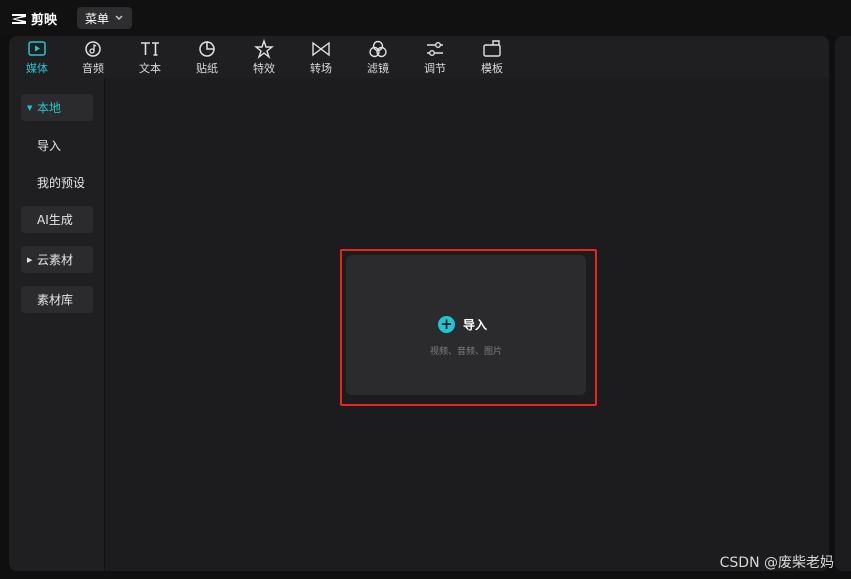 The height and width of the screenshot is (579, 851). What do you see at coordinates (468, 327) in the screenshot?
I see `highlight-box` at bounding box center [468, 327].